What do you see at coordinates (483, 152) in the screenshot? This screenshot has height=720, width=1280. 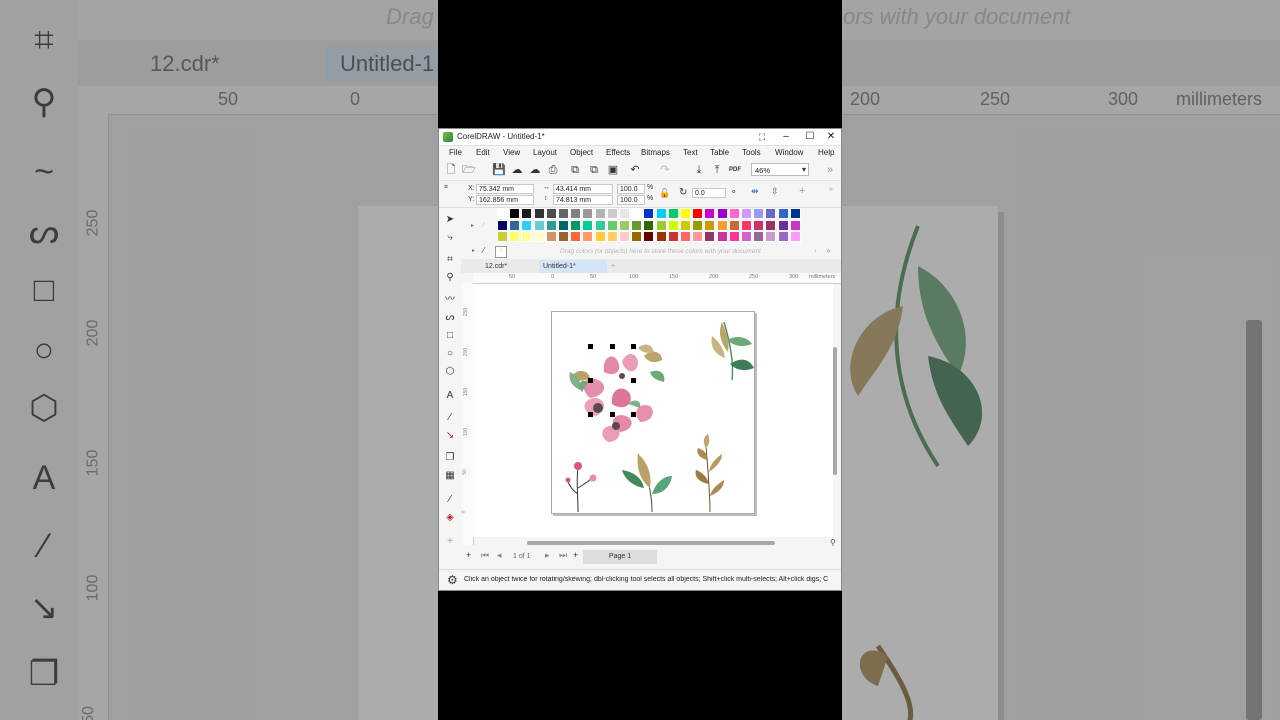 I see `menu-edit: Edit` at bounding box center [483, 152].